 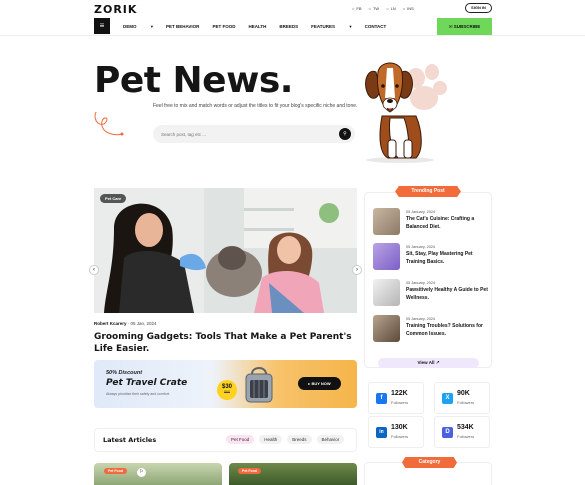 What do you see at coordinates (182, 27) in the screenshot?
I see `nav-item-pet-behavior: PET BEHAVIOR` at bounding box center [182, 27].